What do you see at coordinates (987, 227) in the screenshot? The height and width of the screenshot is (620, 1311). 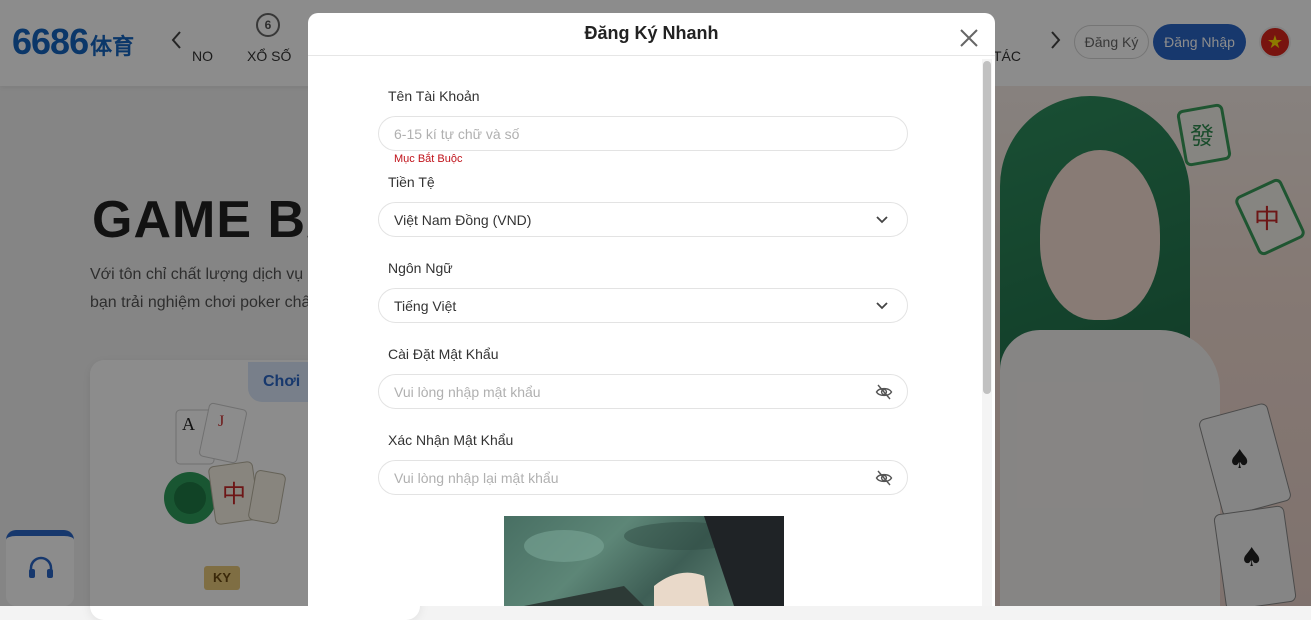 I see `modal-scrollbar-thumb` at bounding box center [987, 227].